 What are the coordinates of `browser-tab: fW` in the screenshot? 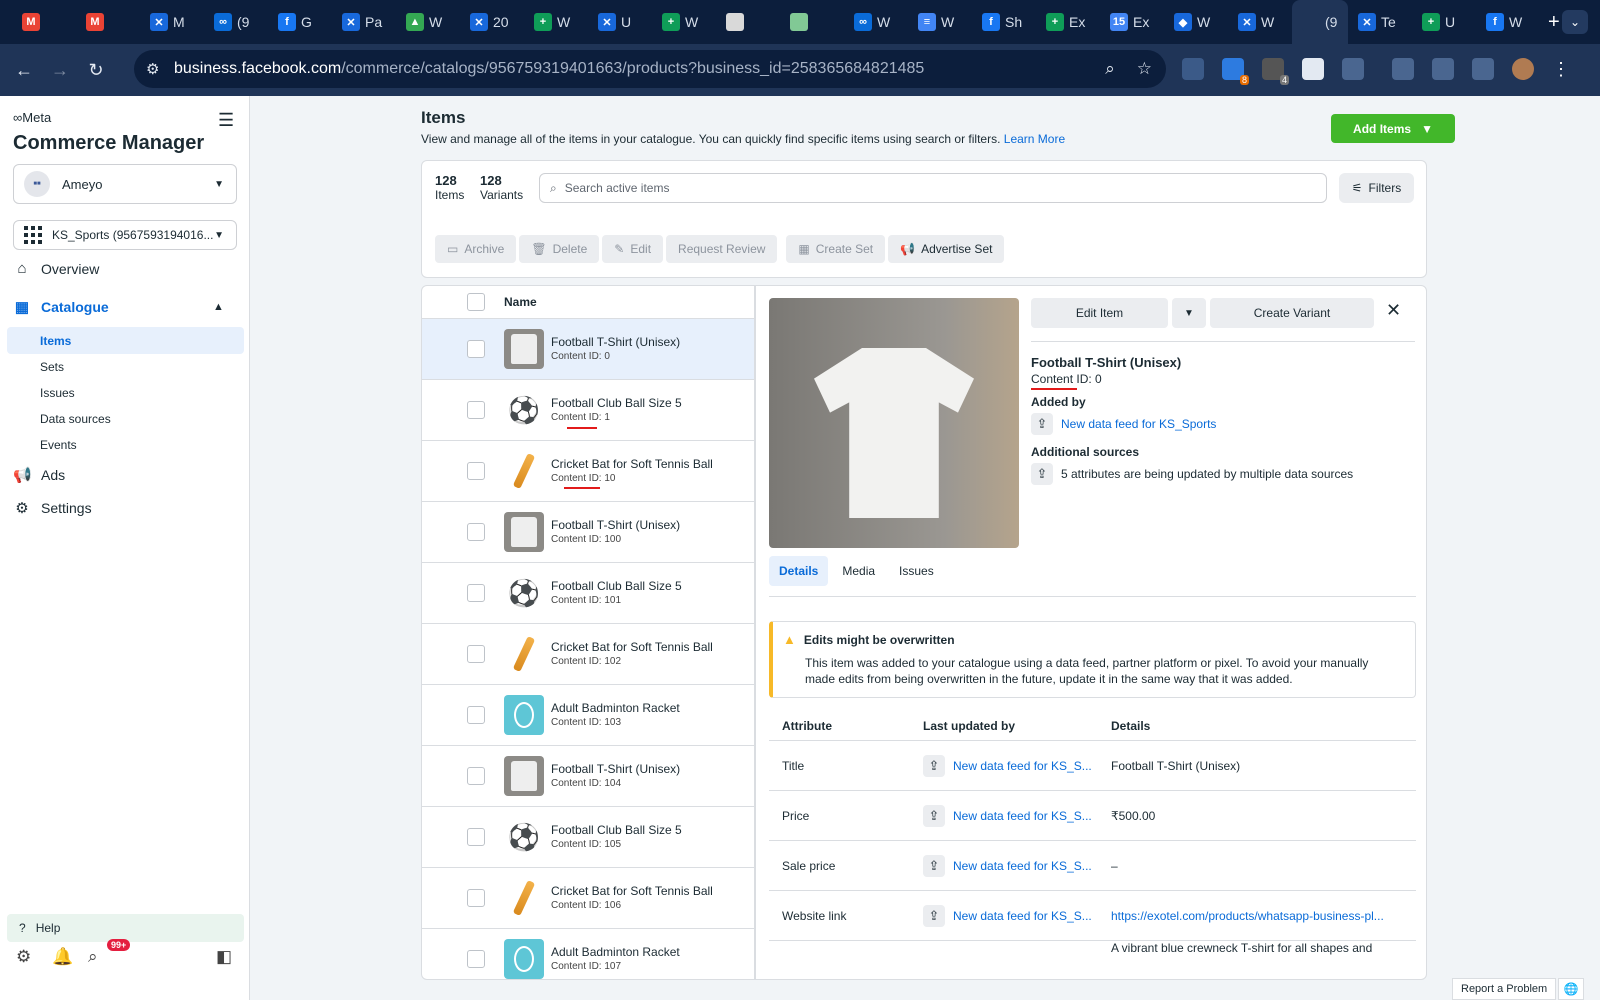 It's located at (1508, 22).